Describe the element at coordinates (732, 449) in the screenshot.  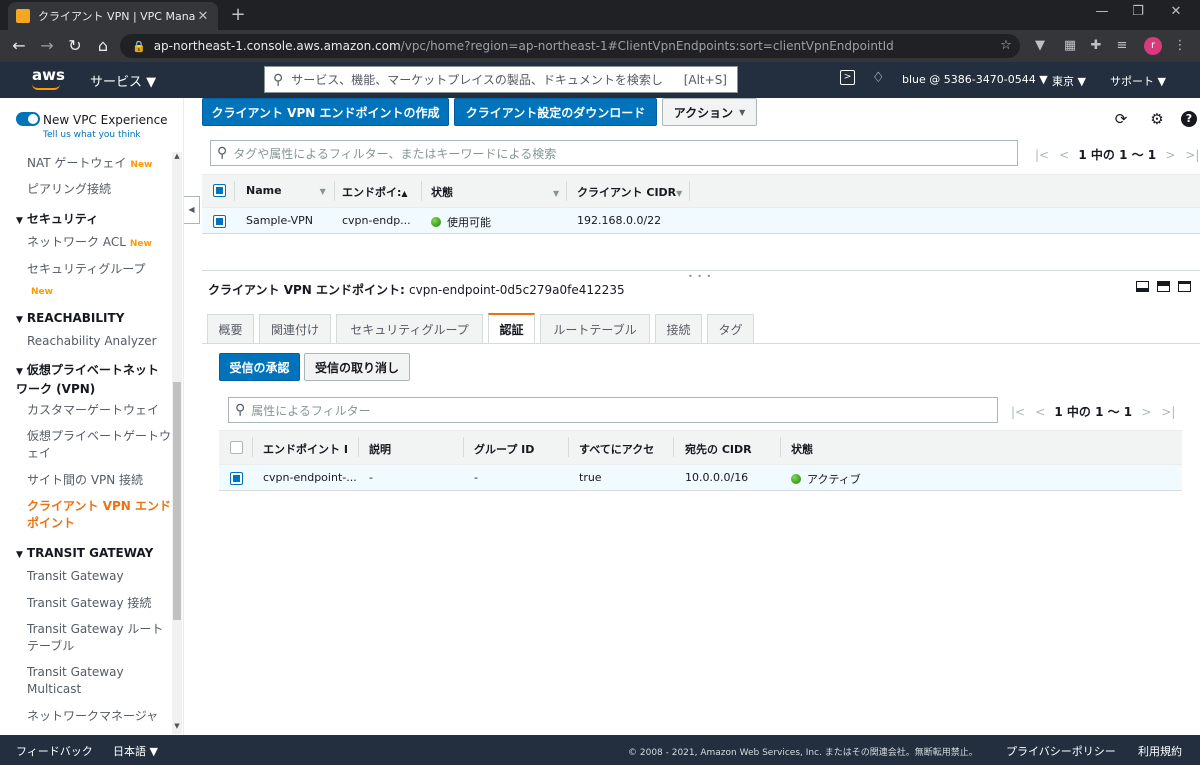
I see `column-destination-cidr: 宛先の CIDR` at that location.